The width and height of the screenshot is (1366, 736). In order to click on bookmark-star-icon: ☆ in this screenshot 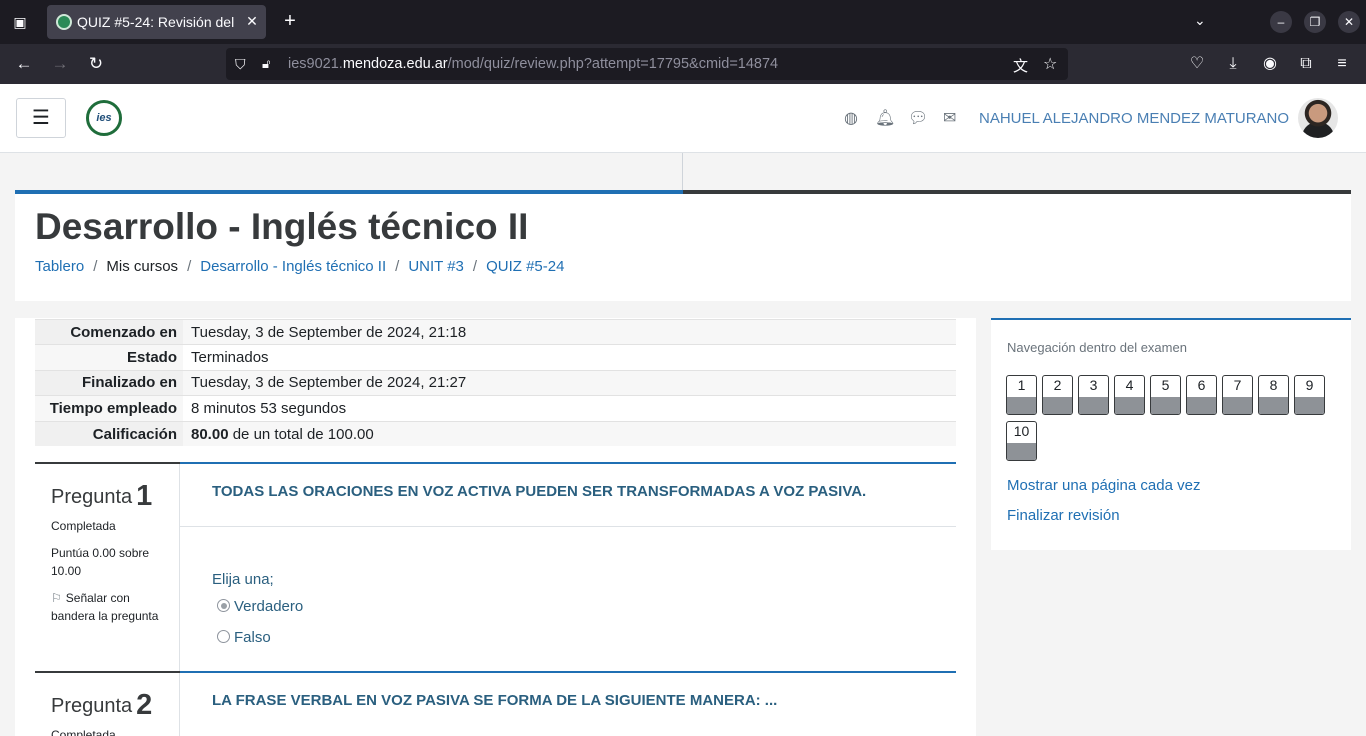, I will do `click(1050, 64)`.